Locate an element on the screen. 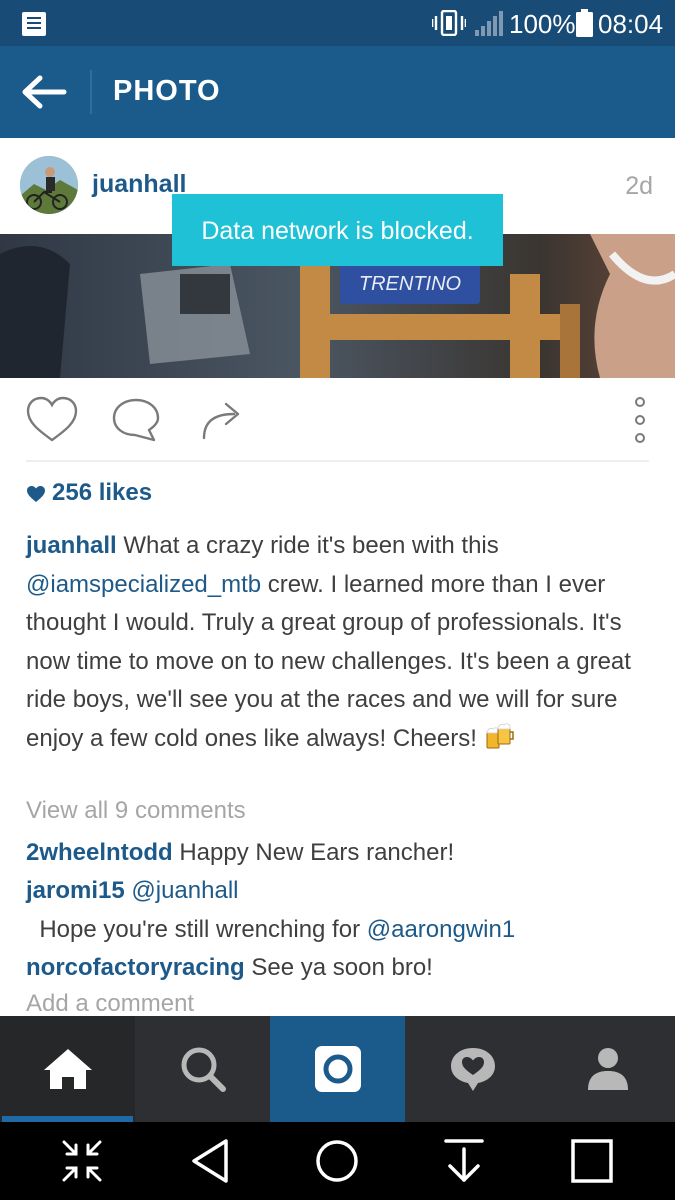  bottom-nav is located at coordinates (337, 1069).